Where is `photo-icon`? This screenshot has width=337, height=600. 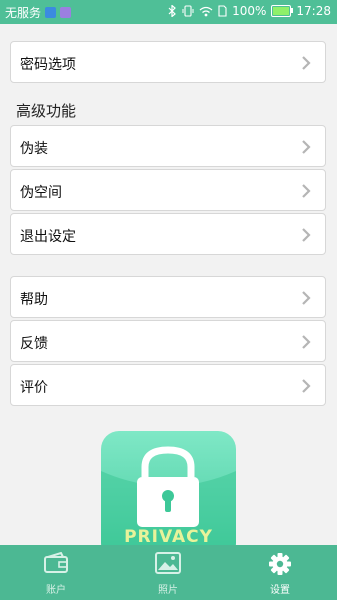
photo-icon is located at coordinates (168, 563).